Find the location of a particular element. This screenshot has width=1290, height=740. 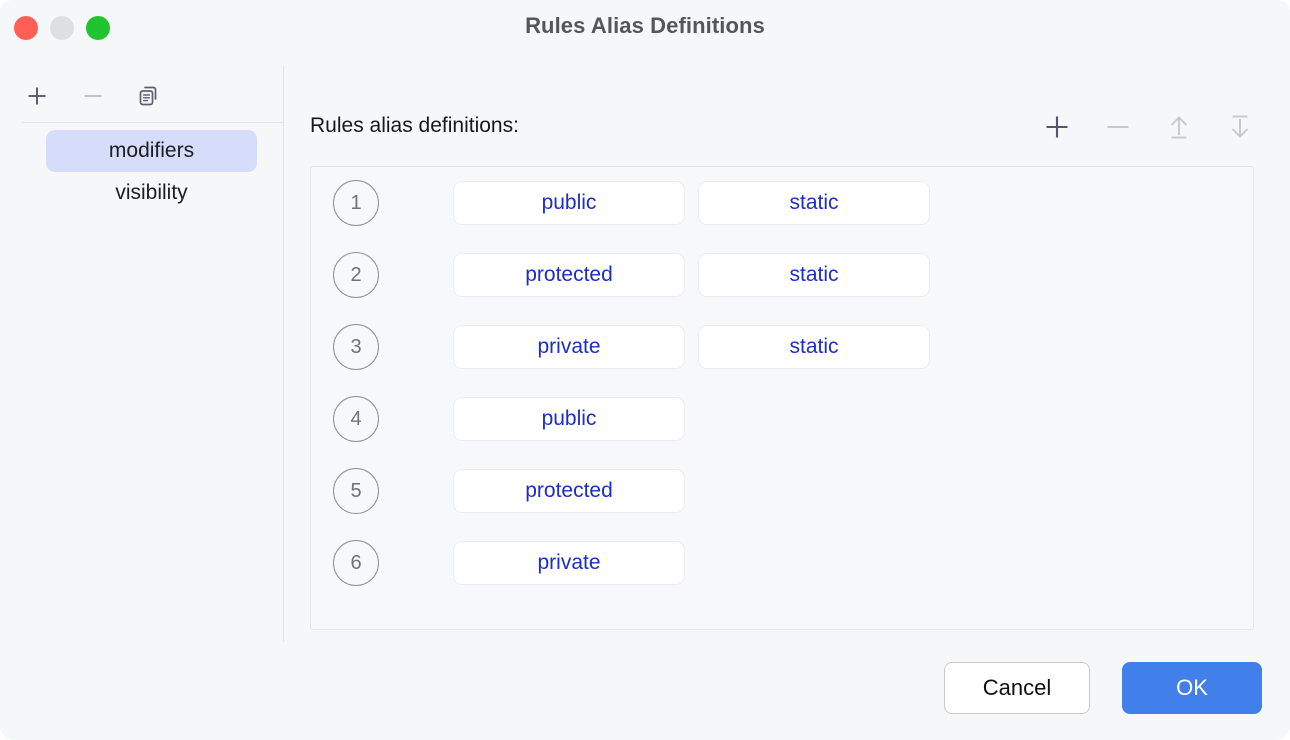

row-number-badge: 2 is located at coordinates (356, 275).